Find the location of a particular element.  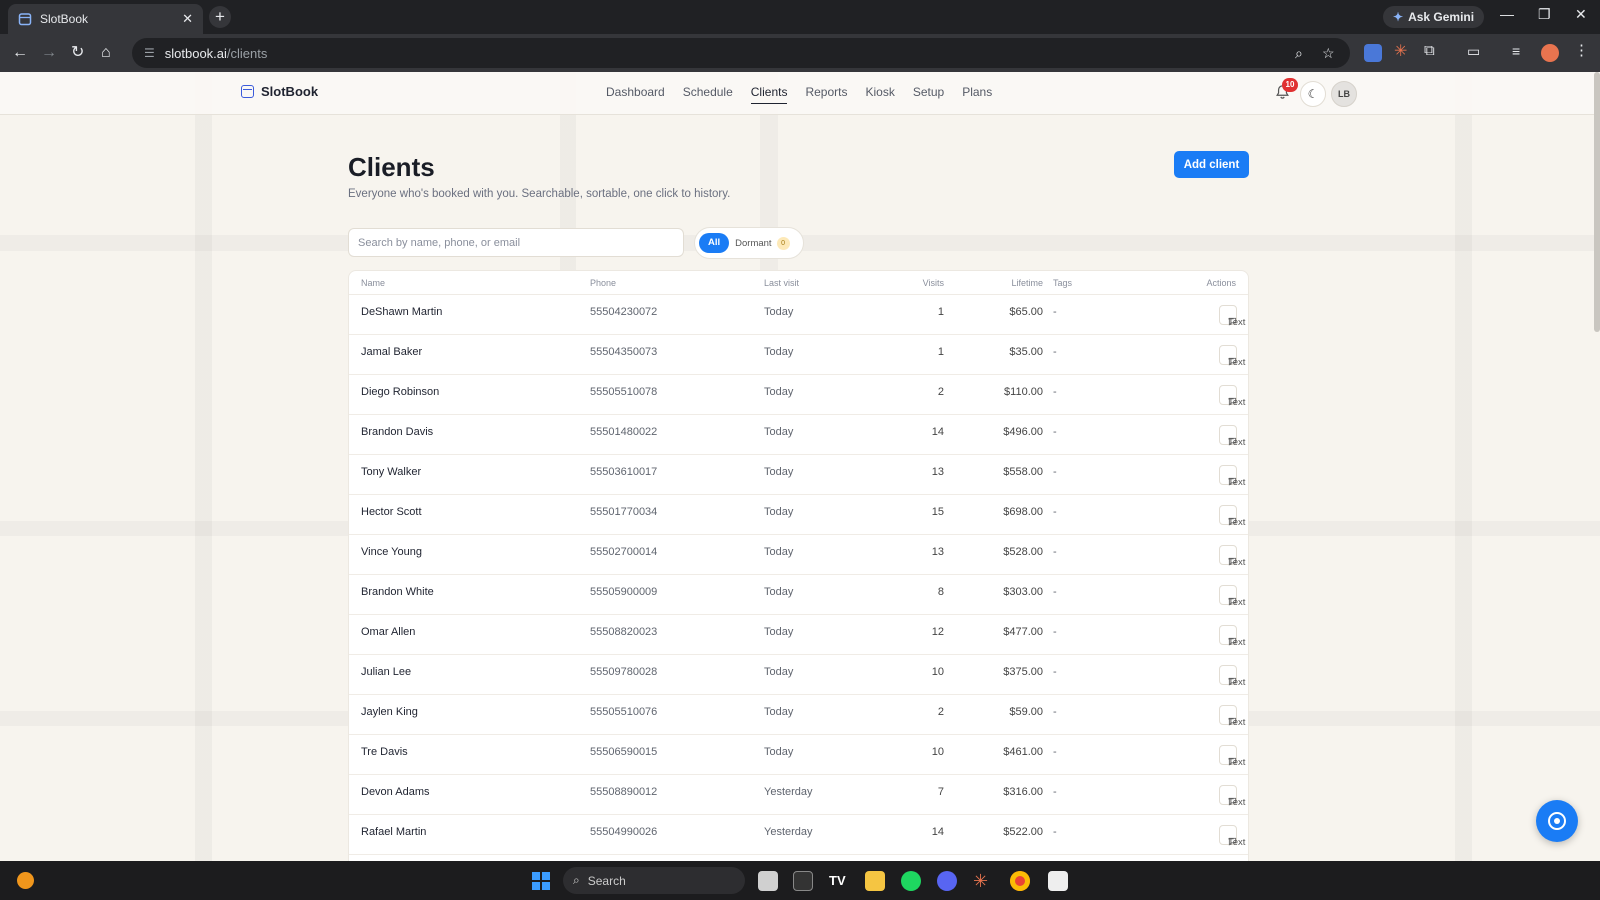

client-name: Diego Robinson is located at coordinates (400, 392).